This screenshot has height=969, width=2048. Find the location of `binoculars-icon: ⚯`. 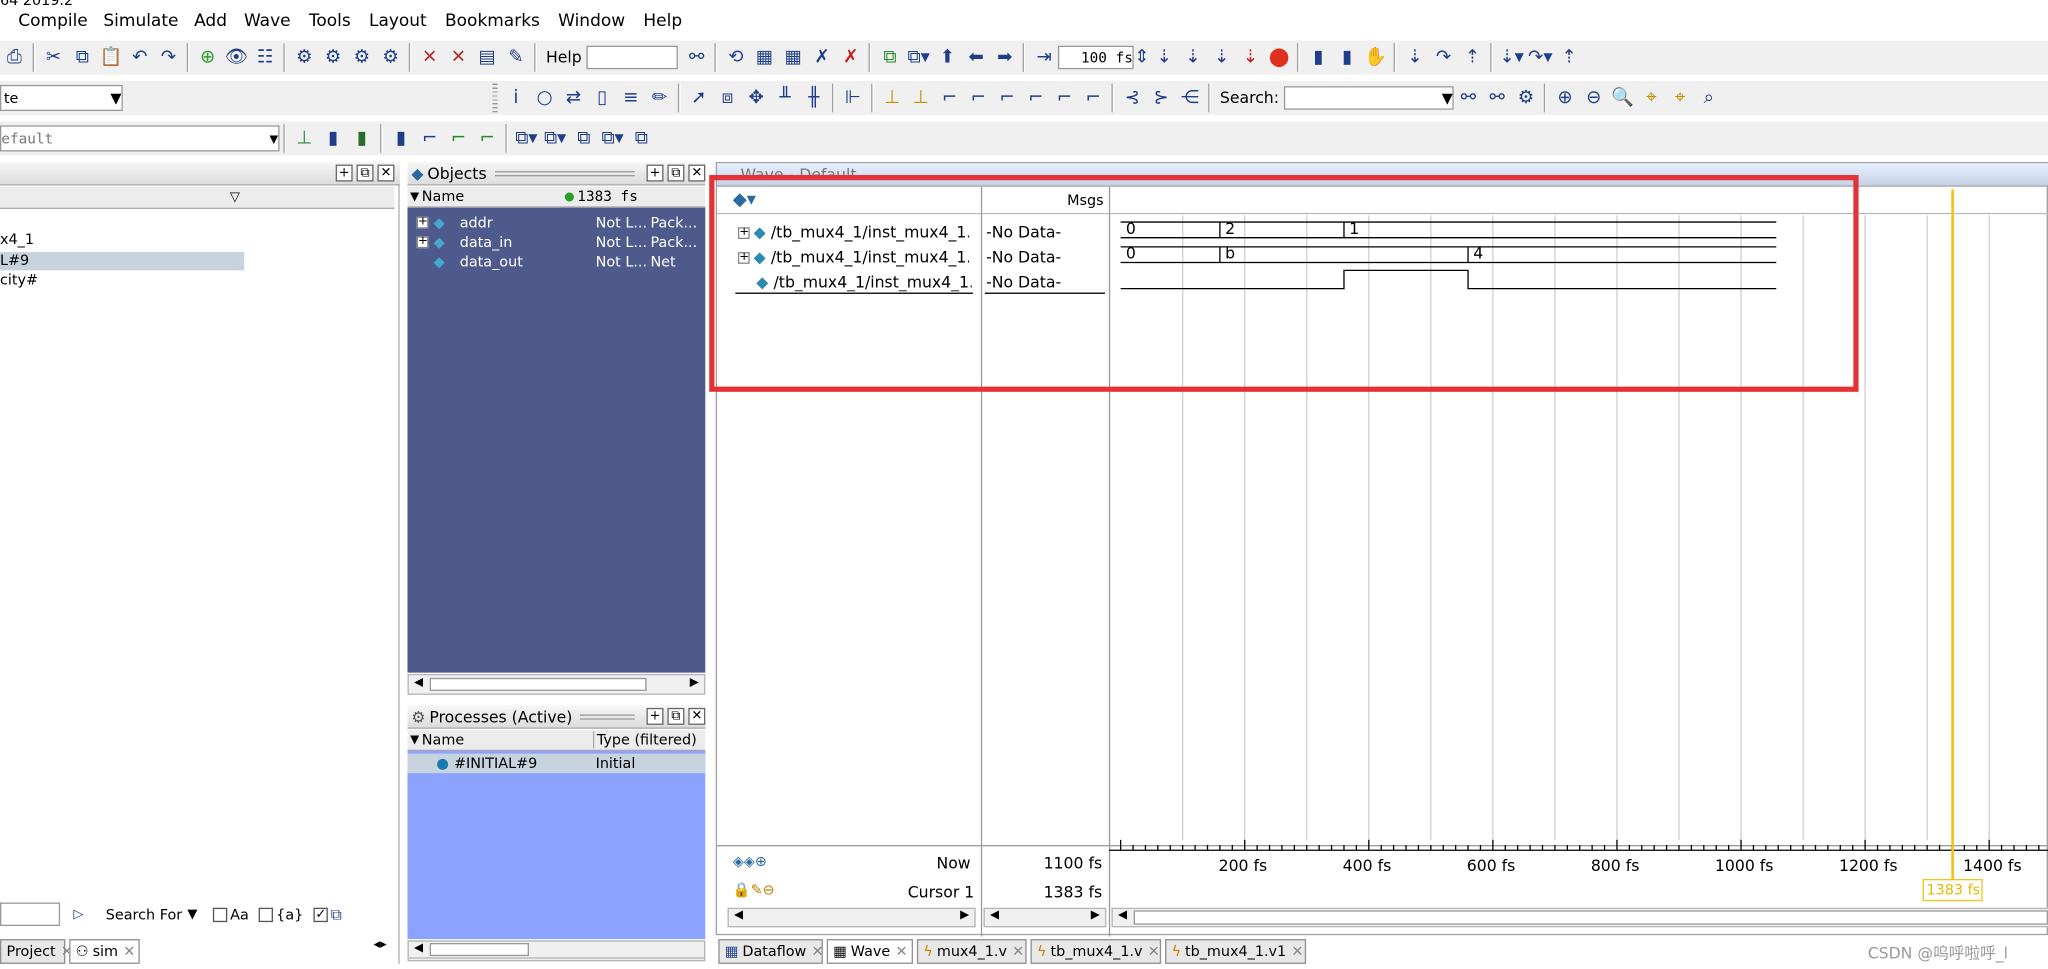

binoculars-icon: ⚯ is located at coordinates (697, 57).